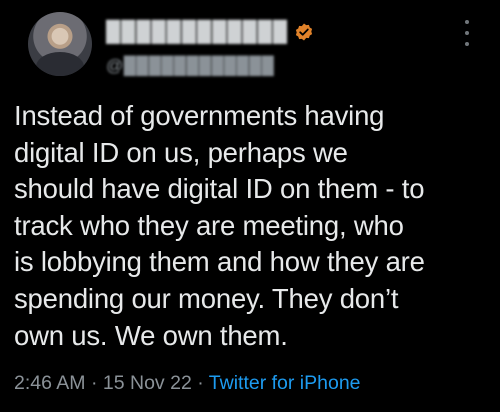 The image size is (500, 412). Describe the element at coordinates (304, 32) in the screenshot. I see `verified-badge-icon` at that location.